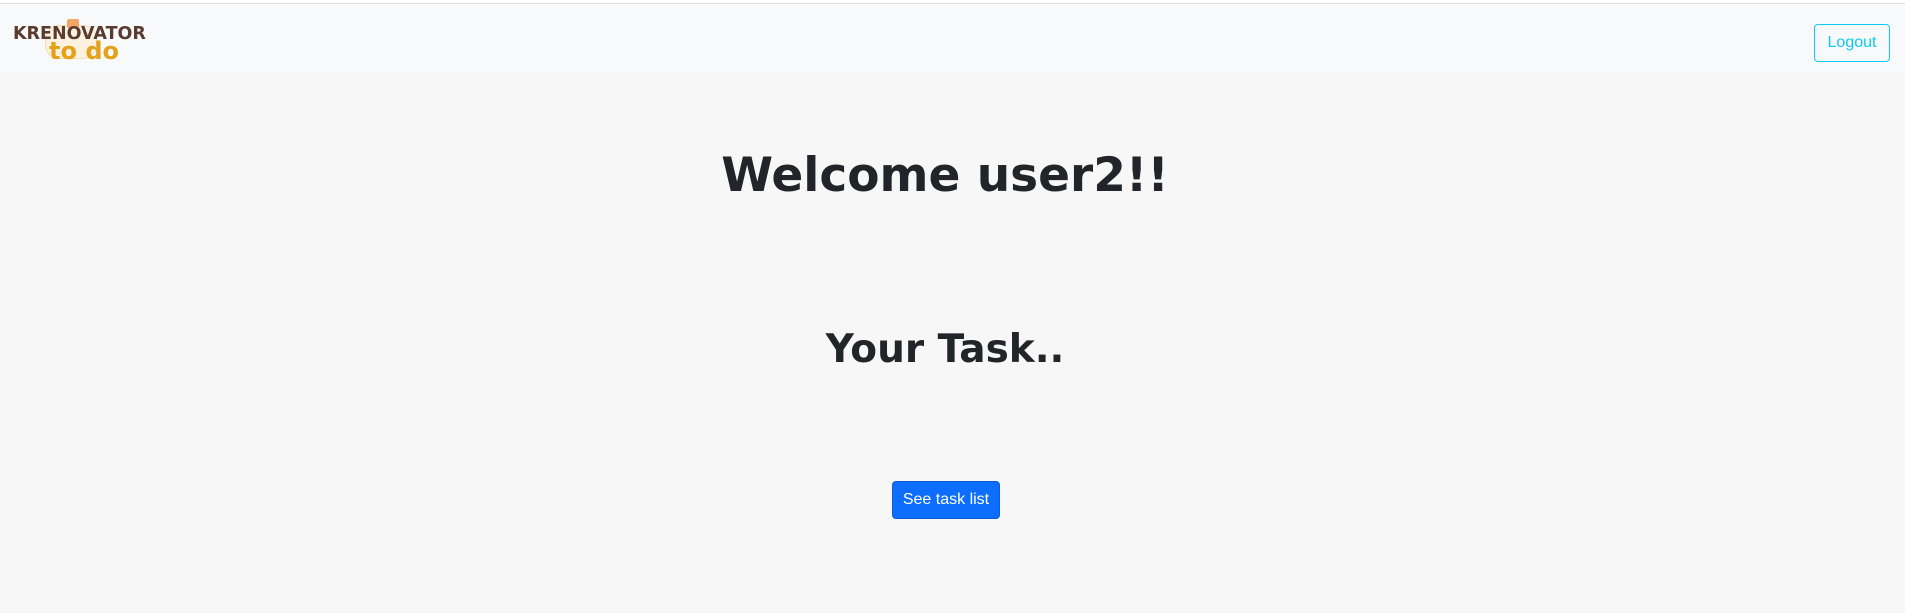 Image resolution: width=1905 pixels, height=613 pixels. Describe the element at coordinates (946, 500) in the screenshot. I see `see-task-list-button: See task list` at that location.